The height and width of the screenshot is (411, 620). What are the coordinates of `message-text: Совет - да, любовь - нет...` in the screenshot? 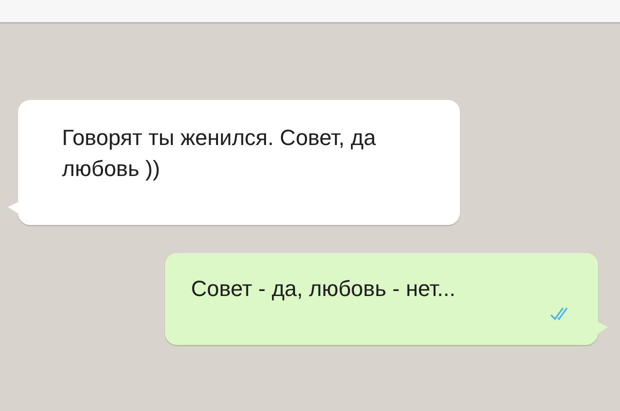 It's located at (323, 289).